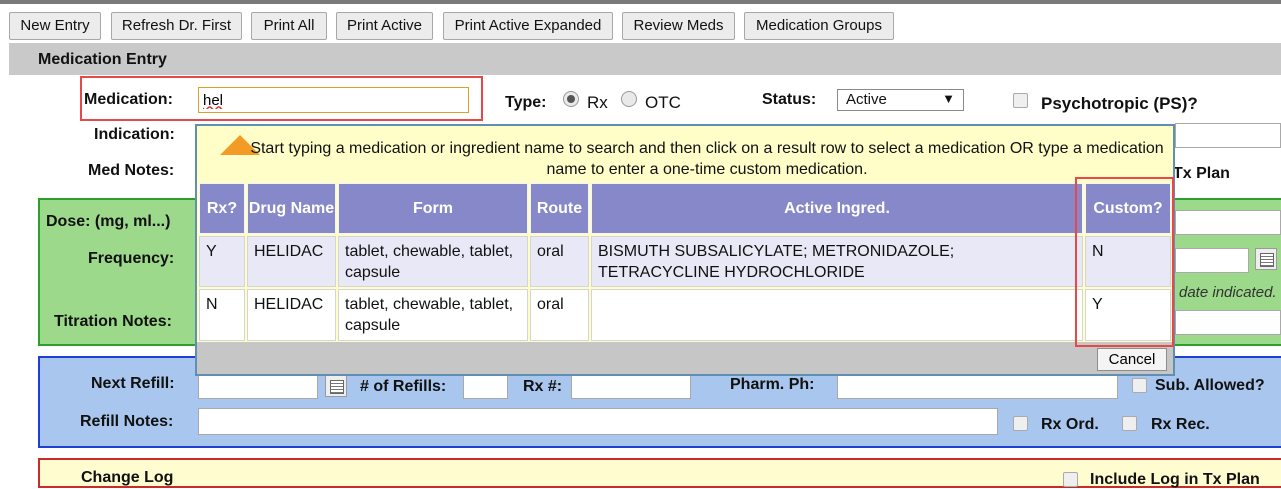 The width and height of the screenshot is (1281, 489). Describe the element at coordinates (134, 134) in the screenshot. I see `indication-label: Indication:` at that location.